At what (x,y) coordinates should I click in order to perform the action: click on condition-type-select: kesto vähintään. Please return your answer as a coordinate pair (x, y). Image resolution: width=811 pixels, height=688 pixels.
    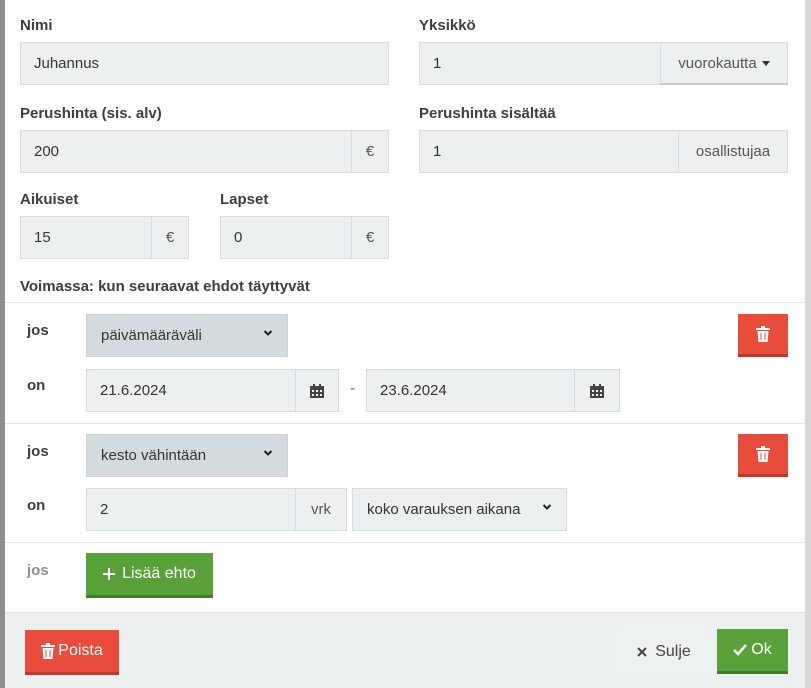
    Looking at the image, I should click on (187, 455).